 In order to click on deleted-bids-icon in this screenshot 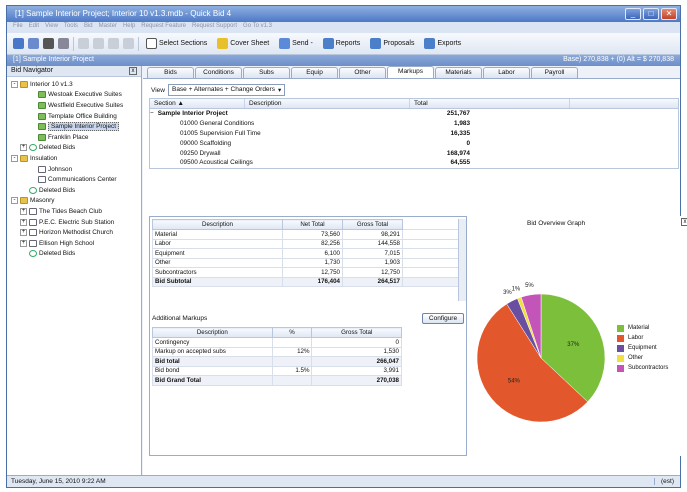, I will do `click(33, 254)`.